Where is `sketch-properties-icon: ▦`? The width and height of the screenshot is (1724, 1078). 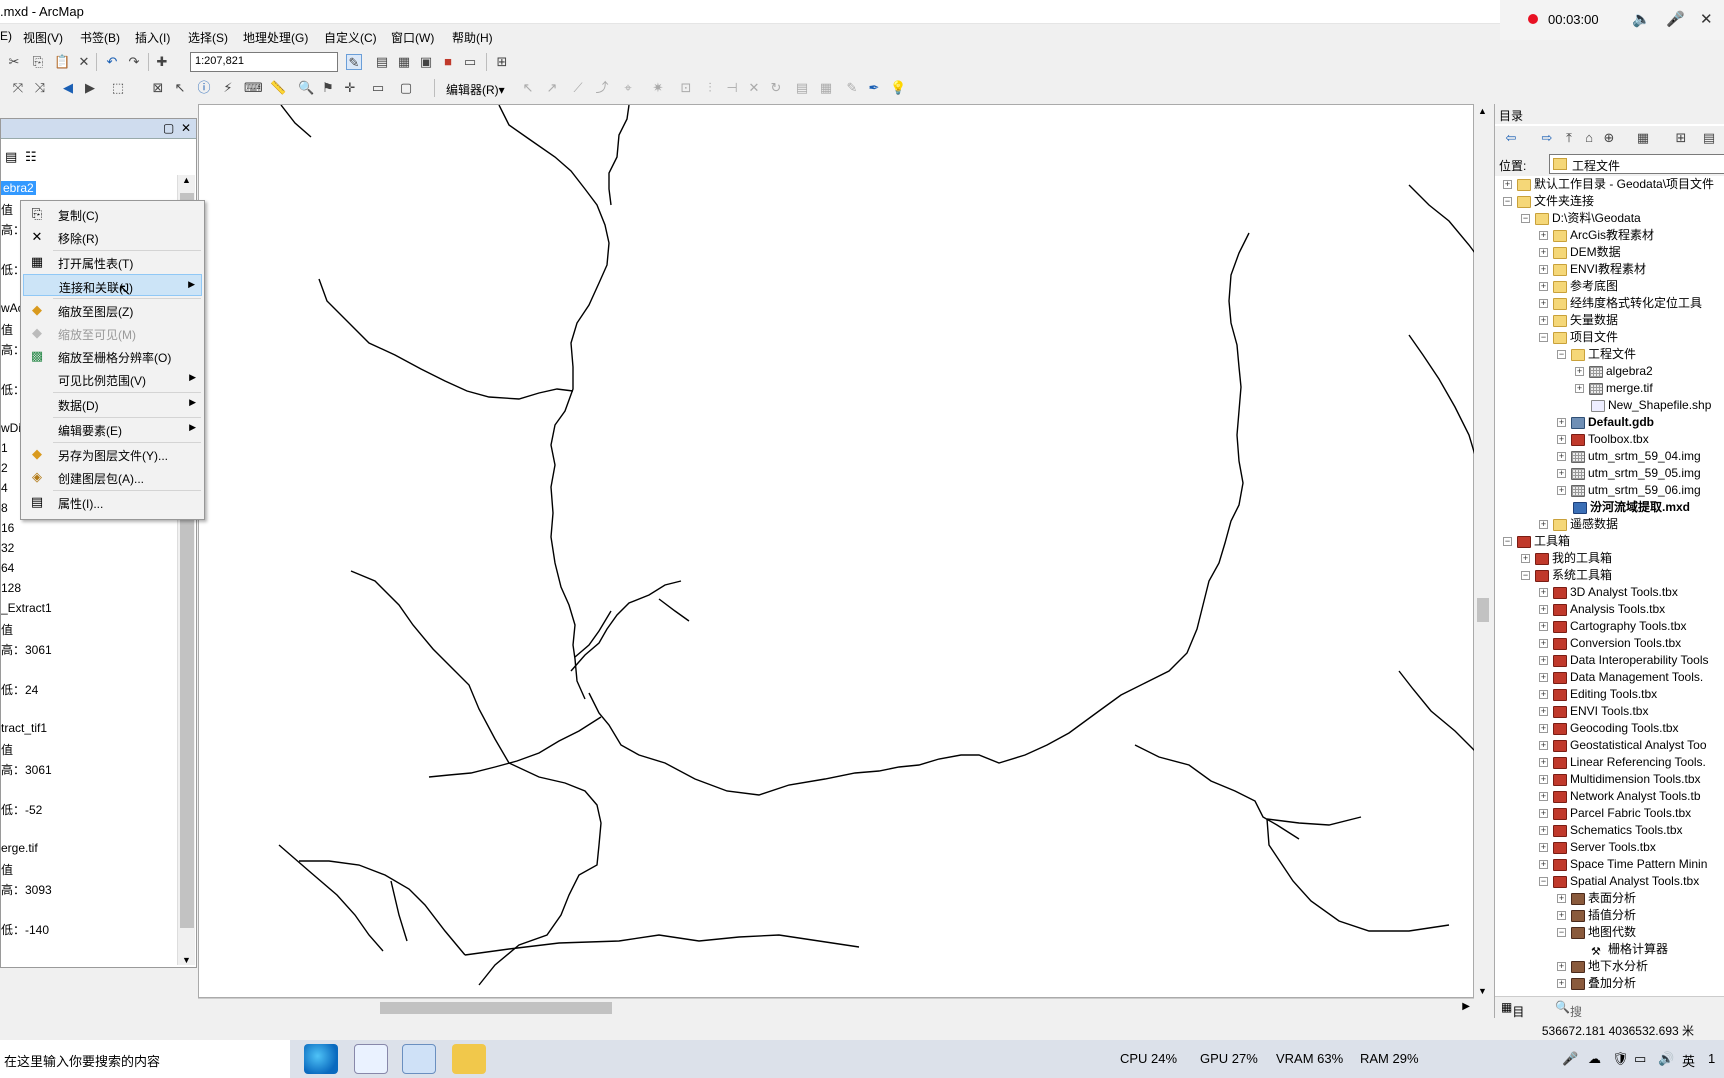
sketch-properties-icon: ▦ is located at coordinates (826, 88).